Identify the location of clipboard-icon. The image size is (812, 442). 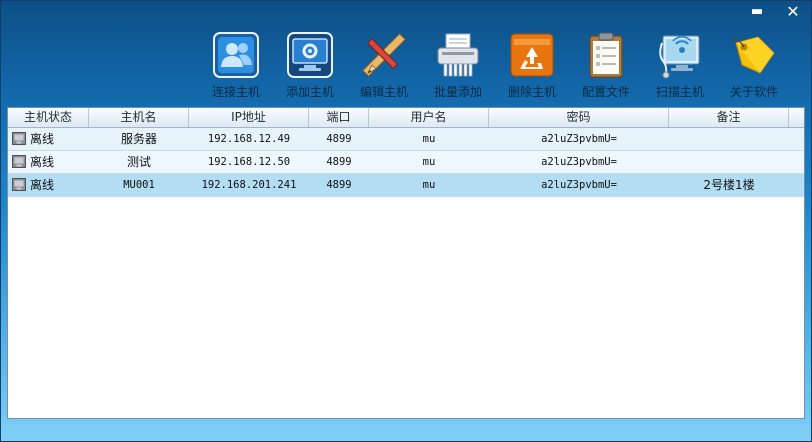
(606, 55).